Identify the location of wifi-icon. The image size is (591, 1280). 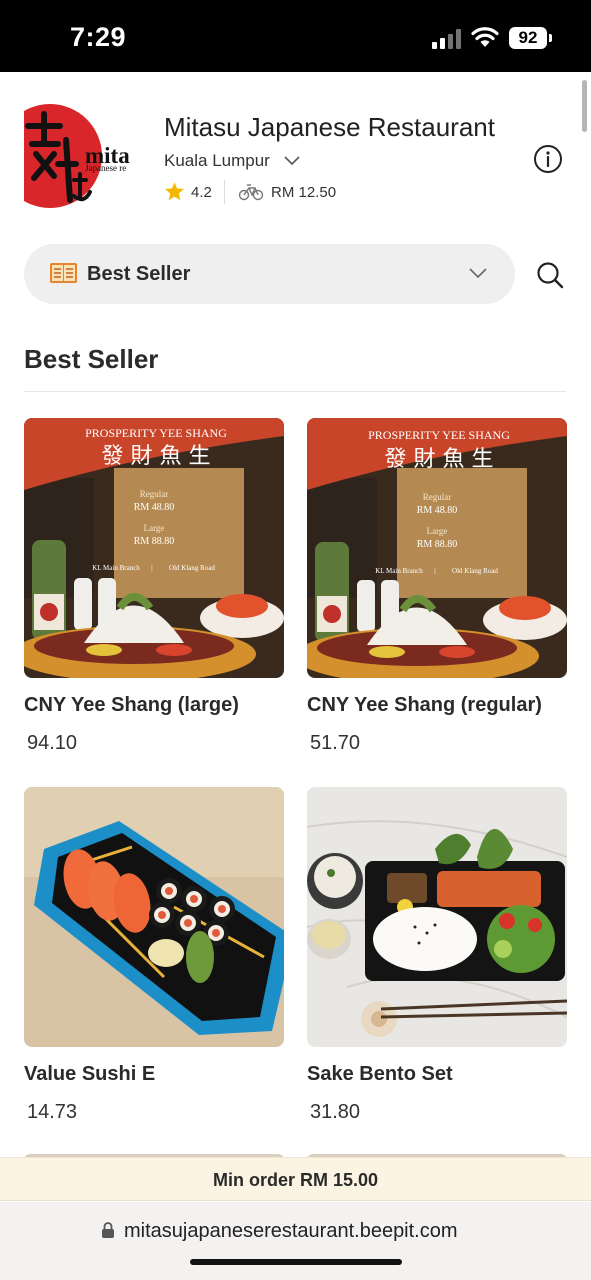
(485, 37).